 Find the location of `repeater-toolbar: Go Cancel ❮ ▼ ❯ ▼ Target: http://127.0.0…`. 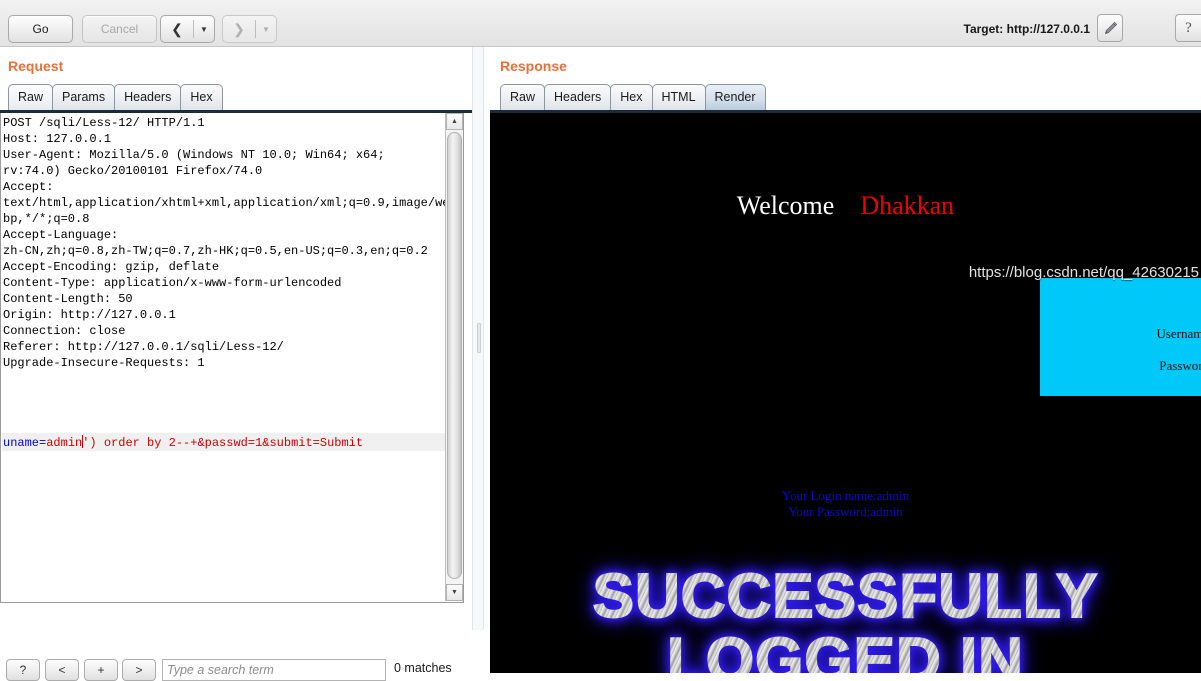

repeater-toolbar: Go Cancel ❮ ▼ ❯ ▼ Target: http://127.0.0… is located at coordinates (600, 23).